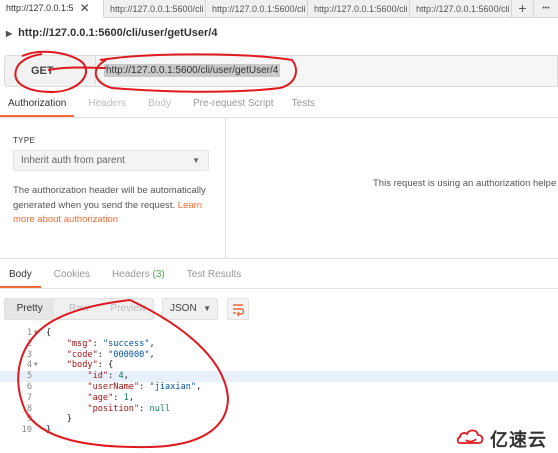 This screenshot has height=453, width=558. I want to click on wrap-lines-button, so click(238, 309).